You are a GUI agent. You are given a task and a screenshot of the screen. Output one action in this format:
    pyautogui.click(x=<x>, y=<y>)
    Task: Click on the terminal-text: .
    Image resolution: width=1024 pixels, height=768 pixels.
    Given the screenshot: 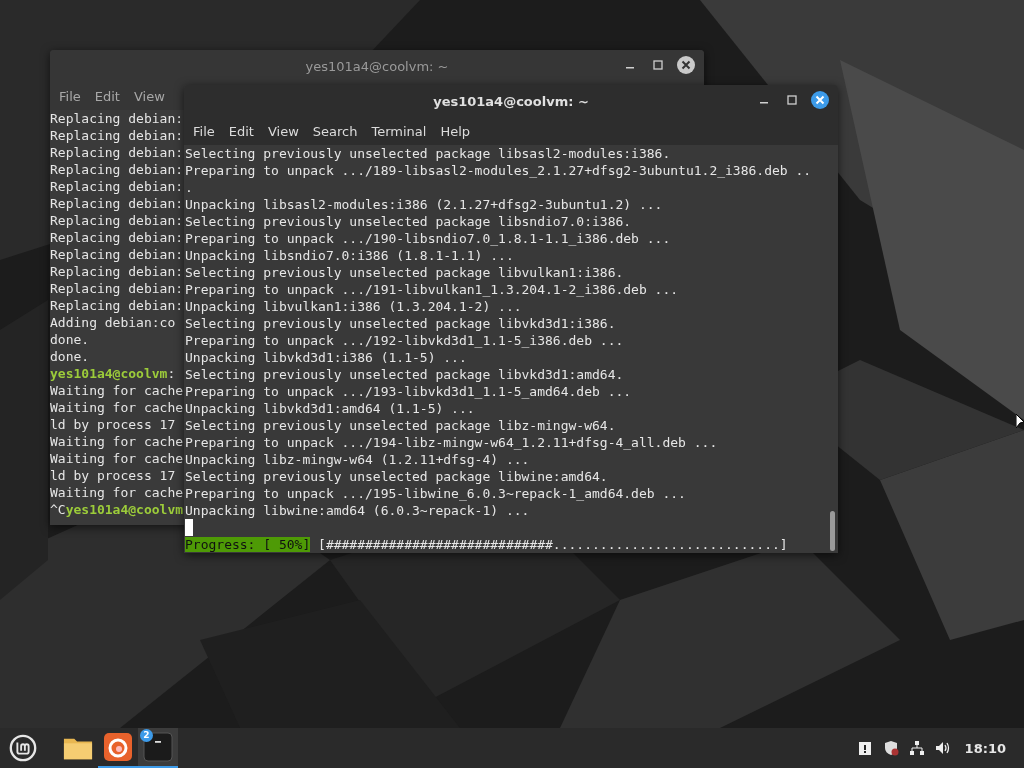 What is the action you would take?
    pyautogui.click(x=189, y=187)
    